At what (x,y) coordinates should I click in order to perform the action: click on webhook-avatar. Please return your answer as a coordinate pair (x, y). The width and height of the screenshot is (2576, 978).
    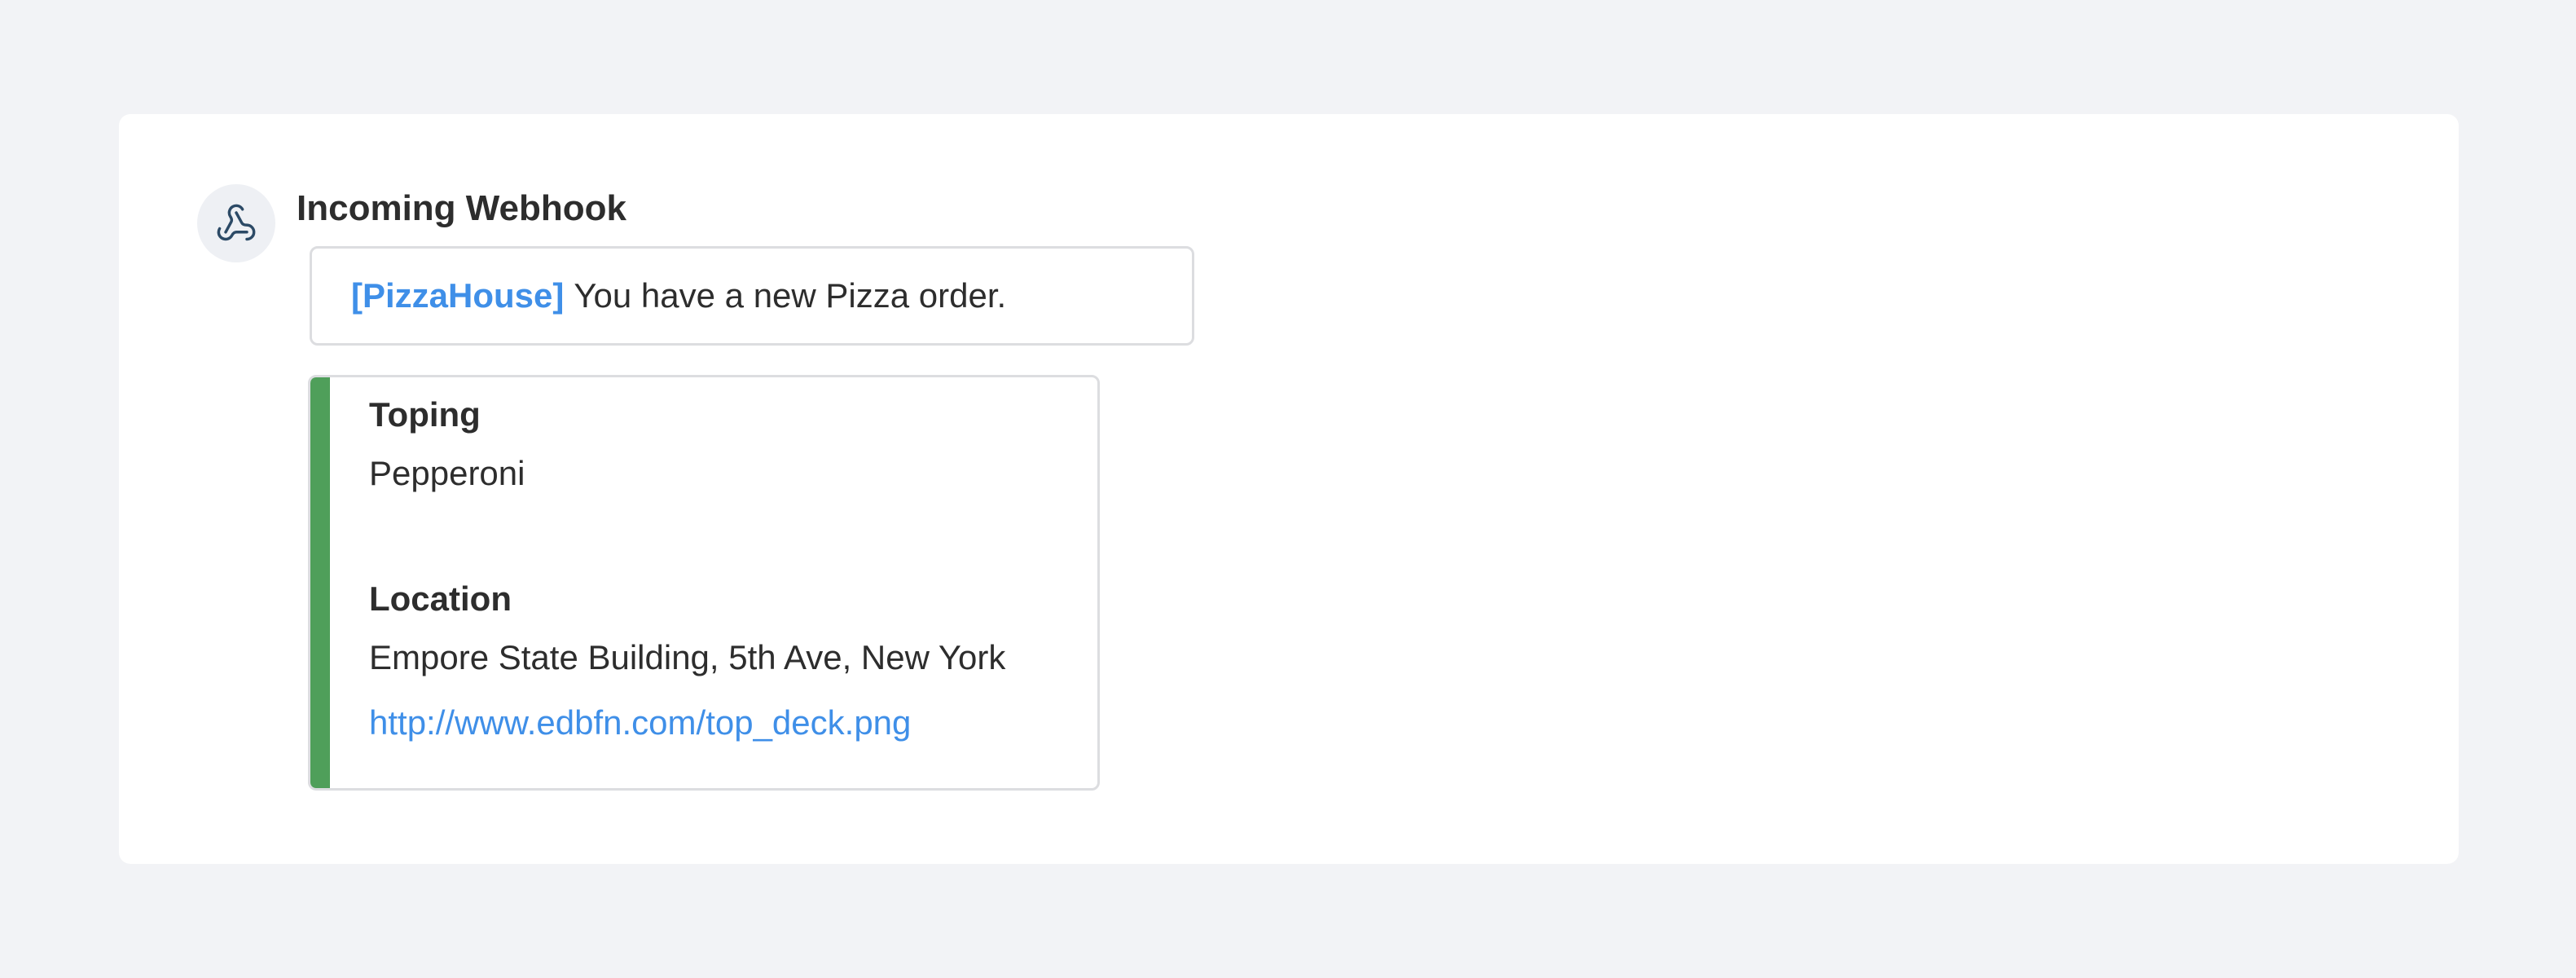
    Looking at the image, I should click on (236, 223).